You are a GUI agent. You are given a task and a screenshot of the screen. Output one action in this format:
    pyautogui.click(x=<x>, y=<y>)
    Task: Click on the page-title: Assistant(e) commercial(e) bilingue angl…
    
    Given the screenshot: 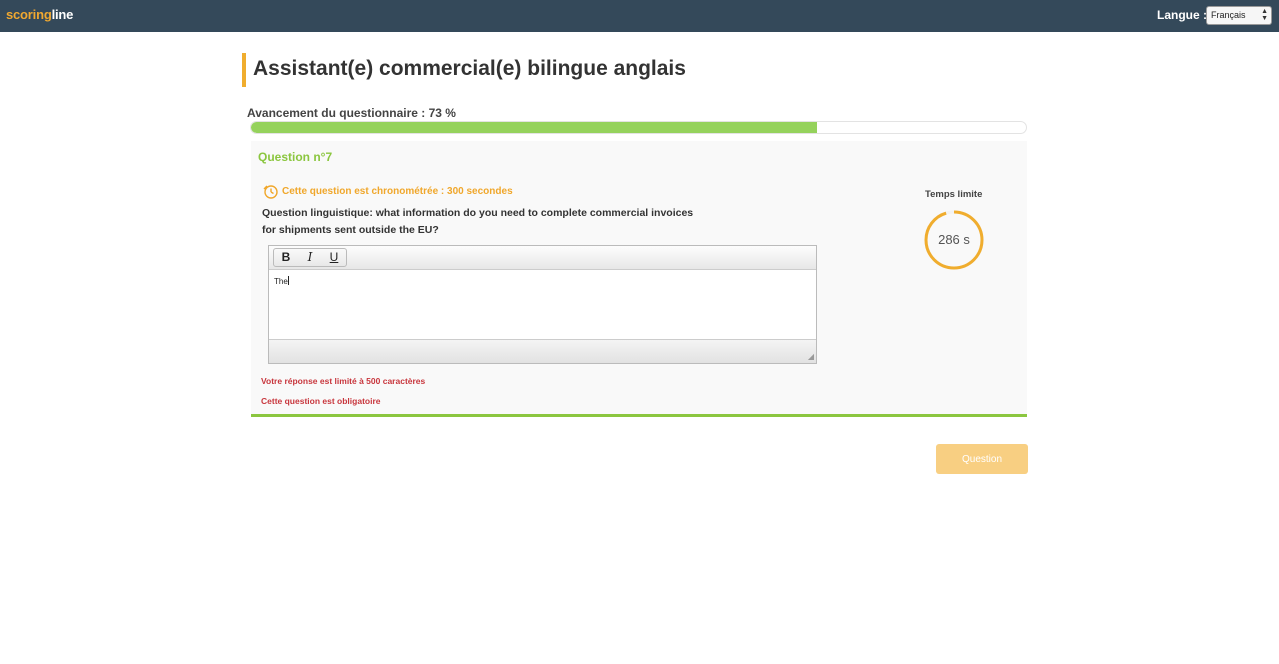 What is the action you would take?
    pyautogui.click(x=469, y=68)
    